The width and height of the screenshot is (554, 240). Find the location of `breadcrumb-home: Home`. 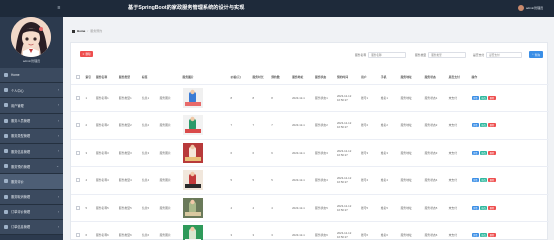

breadcrumb-home: Home is located at coordinates (81, 31).